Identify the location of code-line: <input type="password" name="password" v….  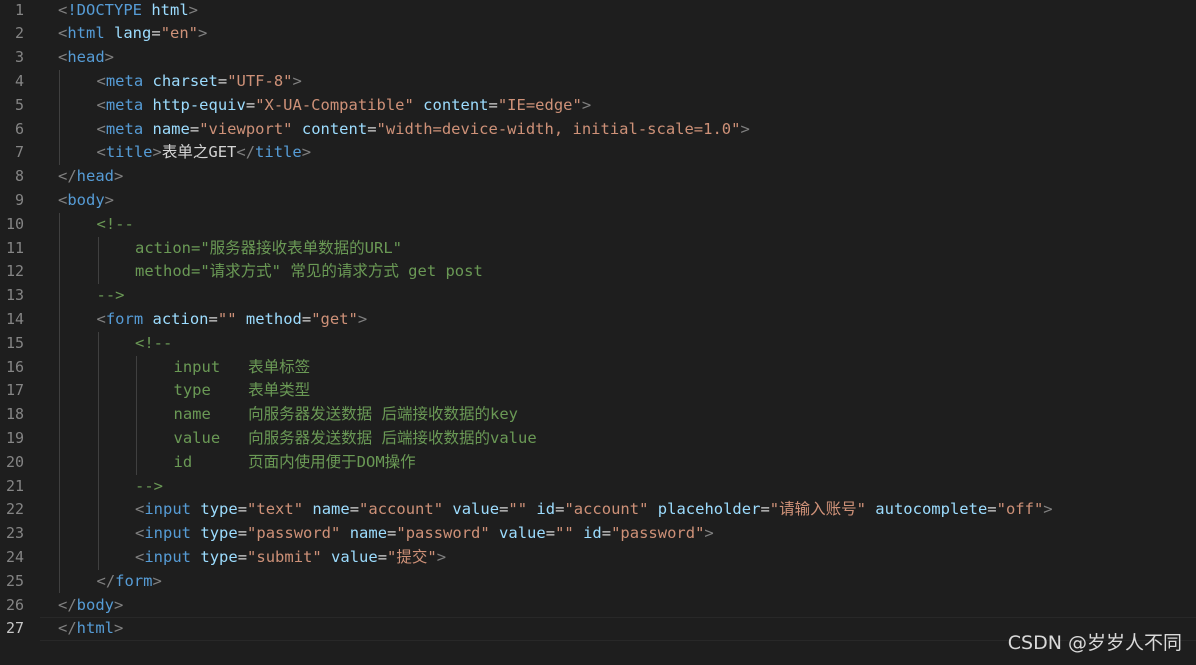
(424, 534).